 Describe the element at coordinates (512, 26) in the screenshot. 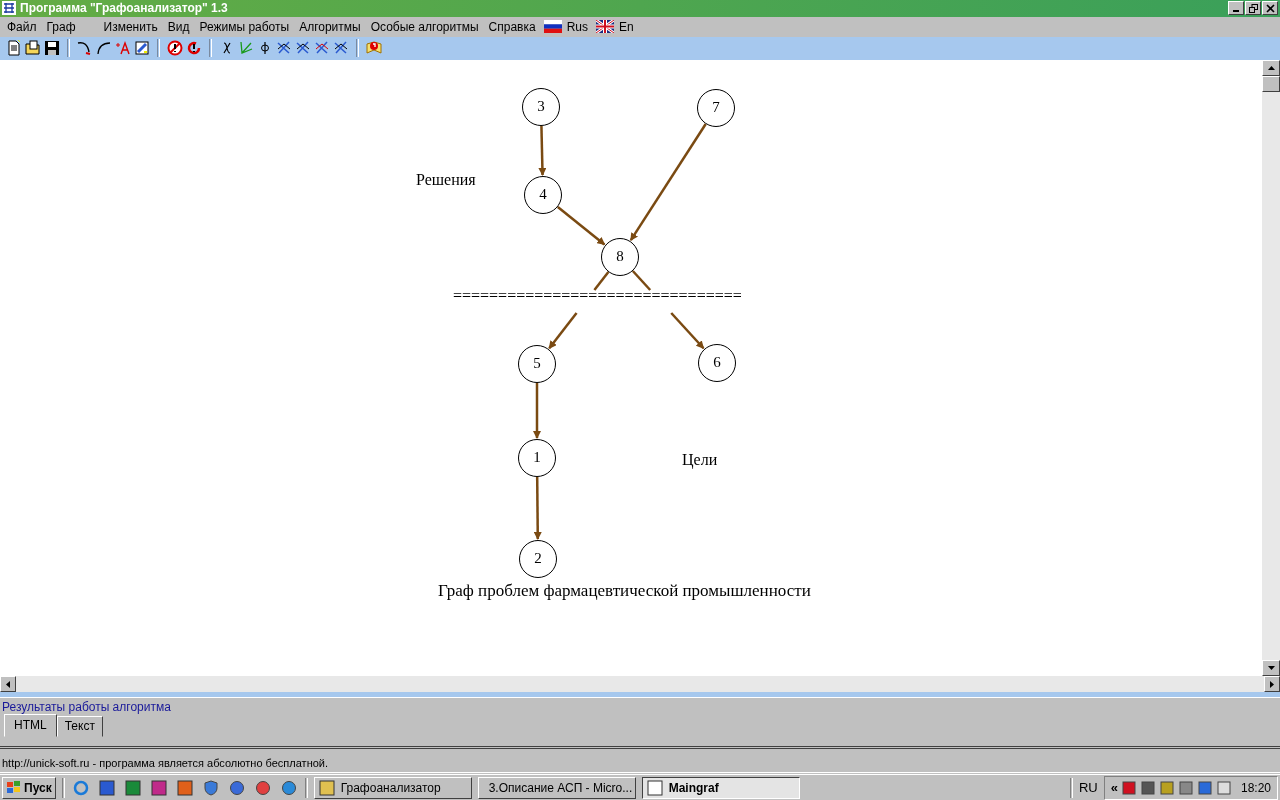

I see `menu-item: Справка` at that location.